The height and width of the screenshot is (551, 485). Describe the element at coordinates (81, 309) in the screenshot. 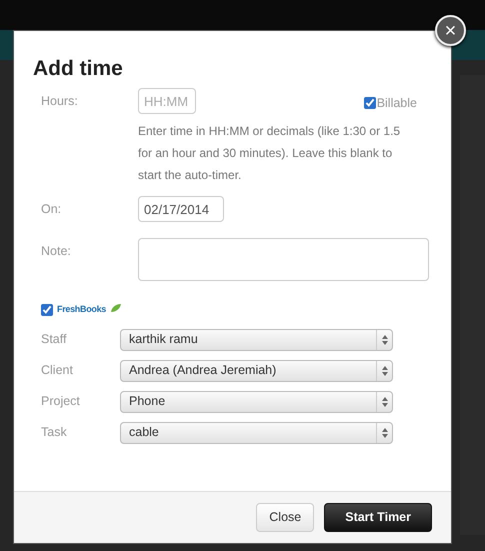

I see `logo: FreshBooks` at that location.